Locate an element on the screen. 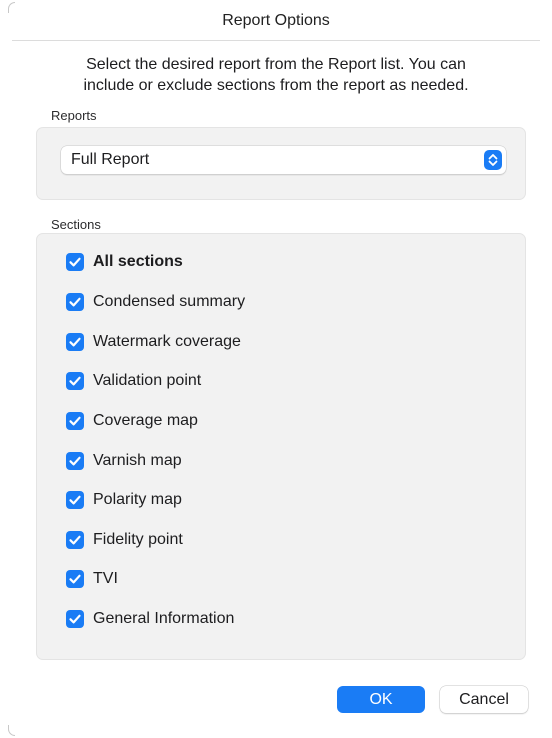 The height and width of the screenshot is (738, 552). sections-group-label: Sections is located at coordinates (76, 224).